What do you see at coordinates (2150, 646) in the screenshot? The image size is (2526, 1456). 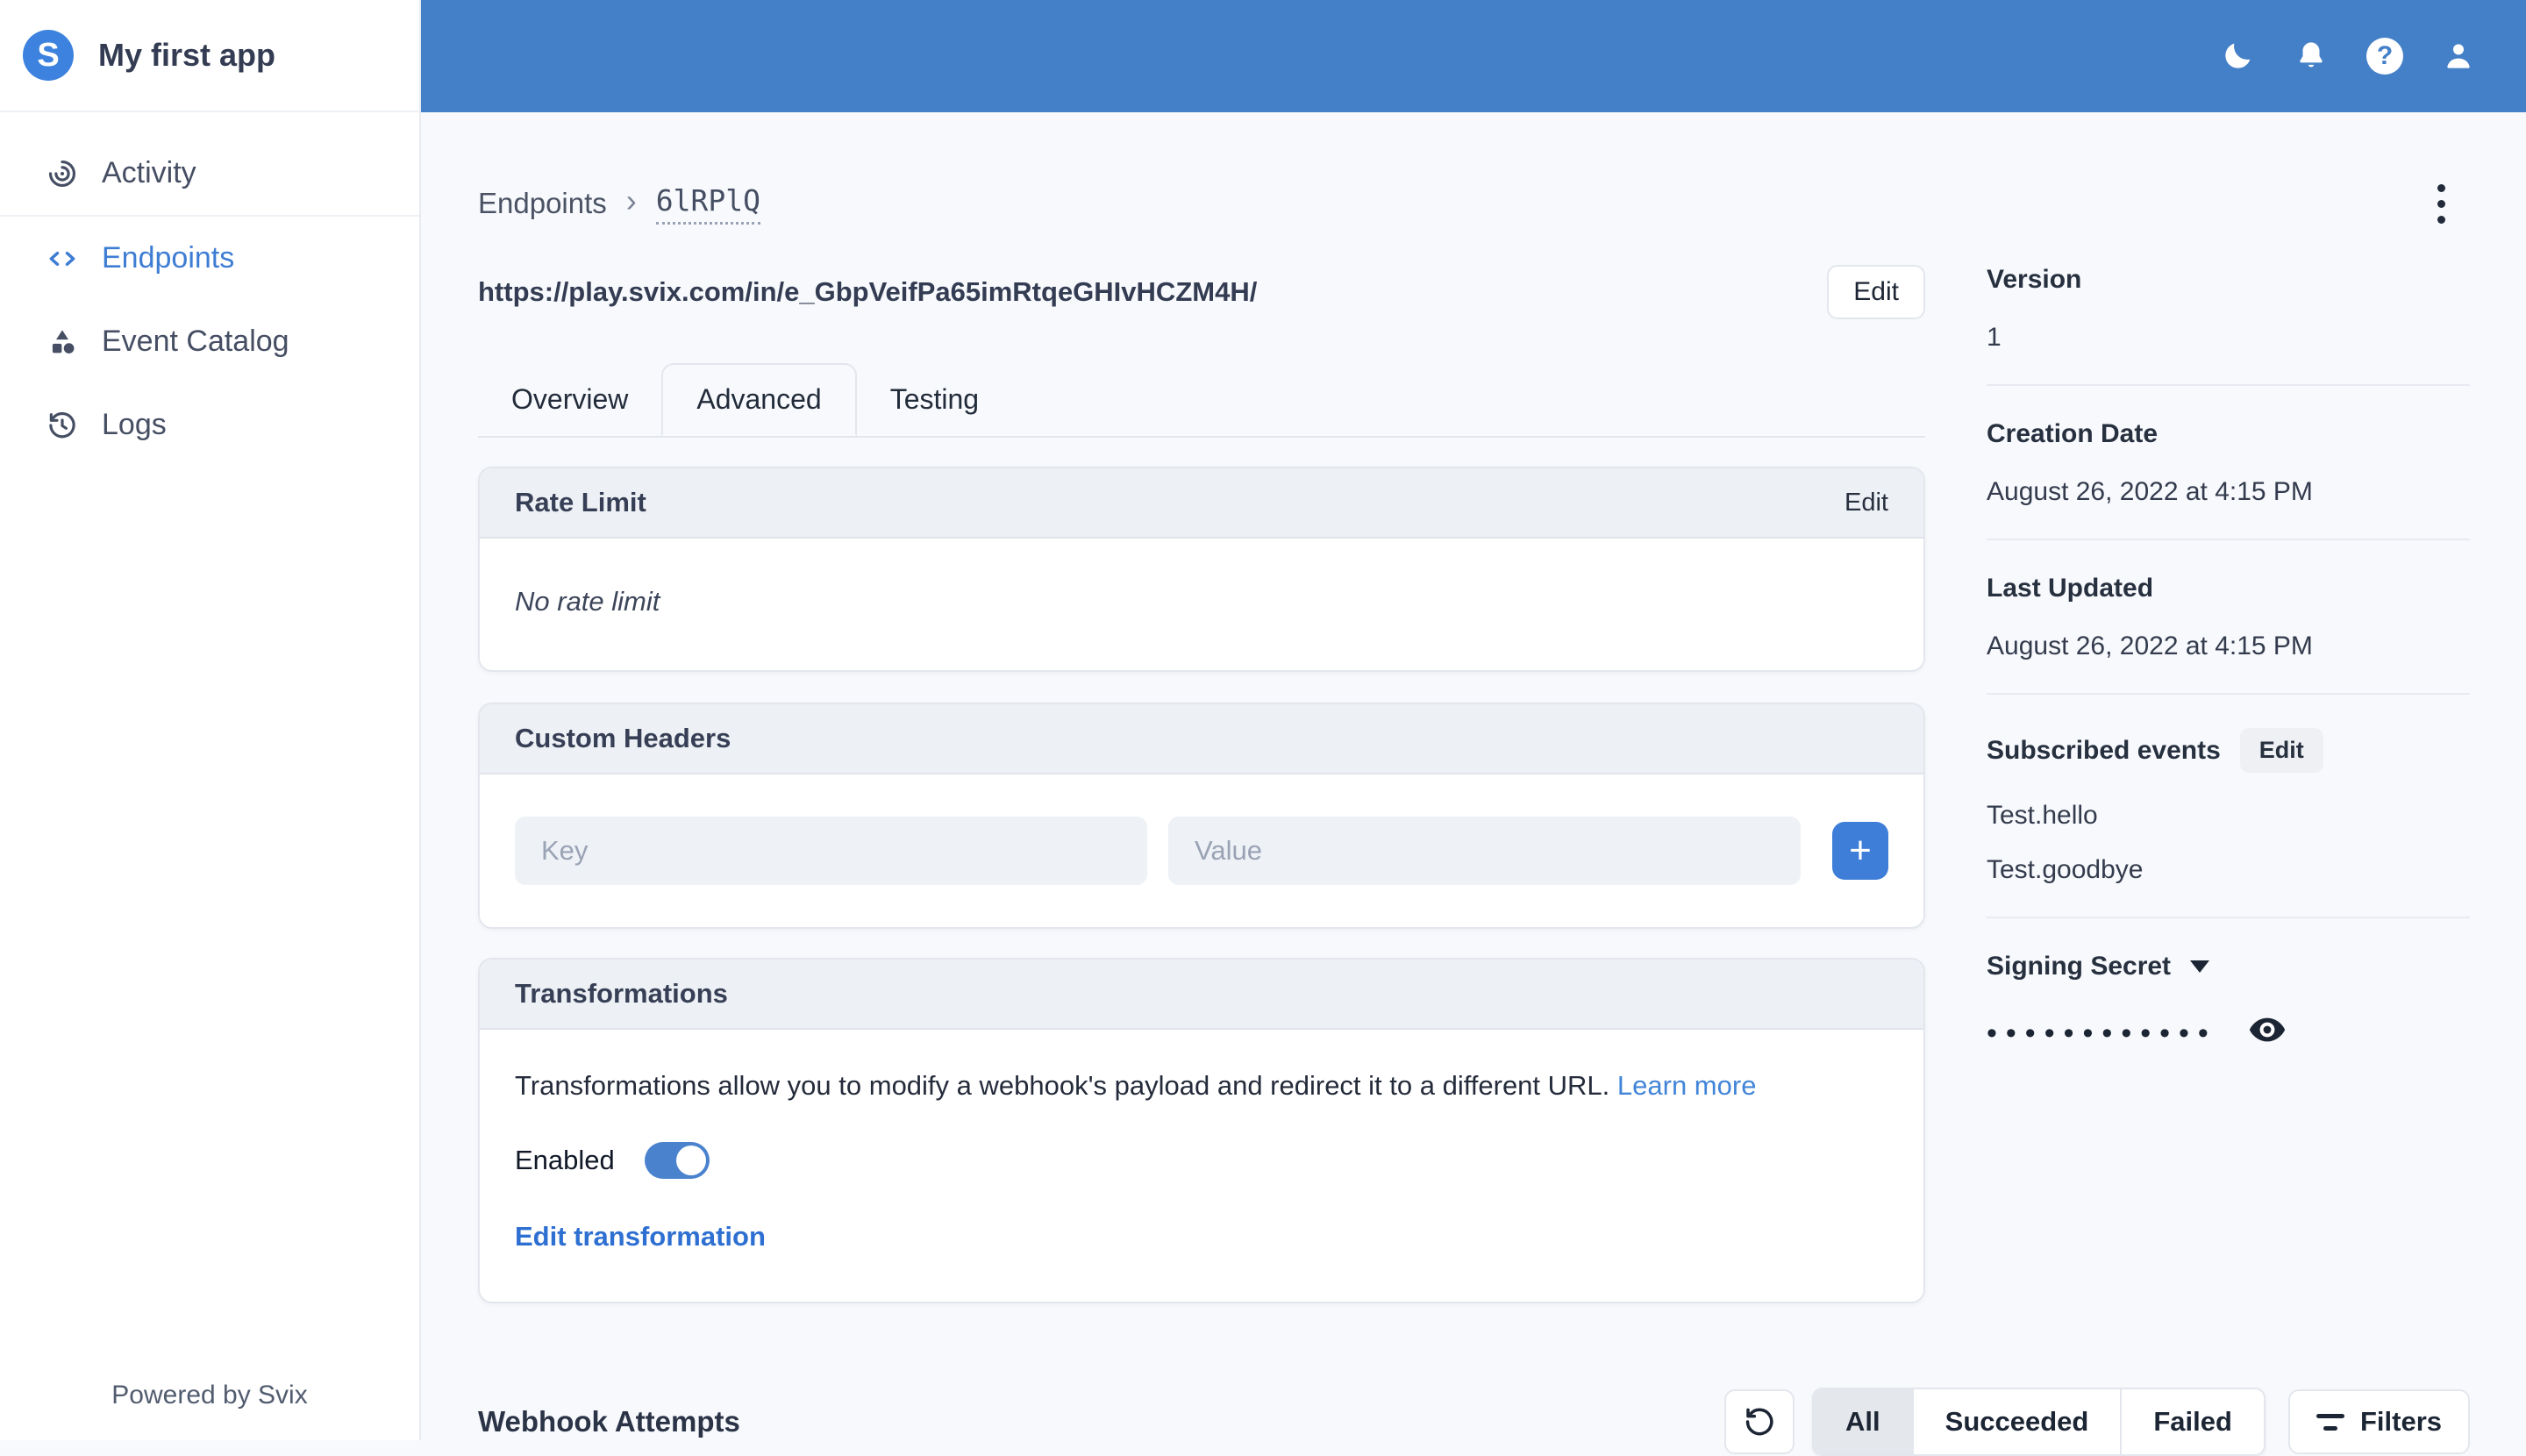 I see `last-updated-value: August 26, 2022 at 4:15 PM` at bounding box center [2150, 646].